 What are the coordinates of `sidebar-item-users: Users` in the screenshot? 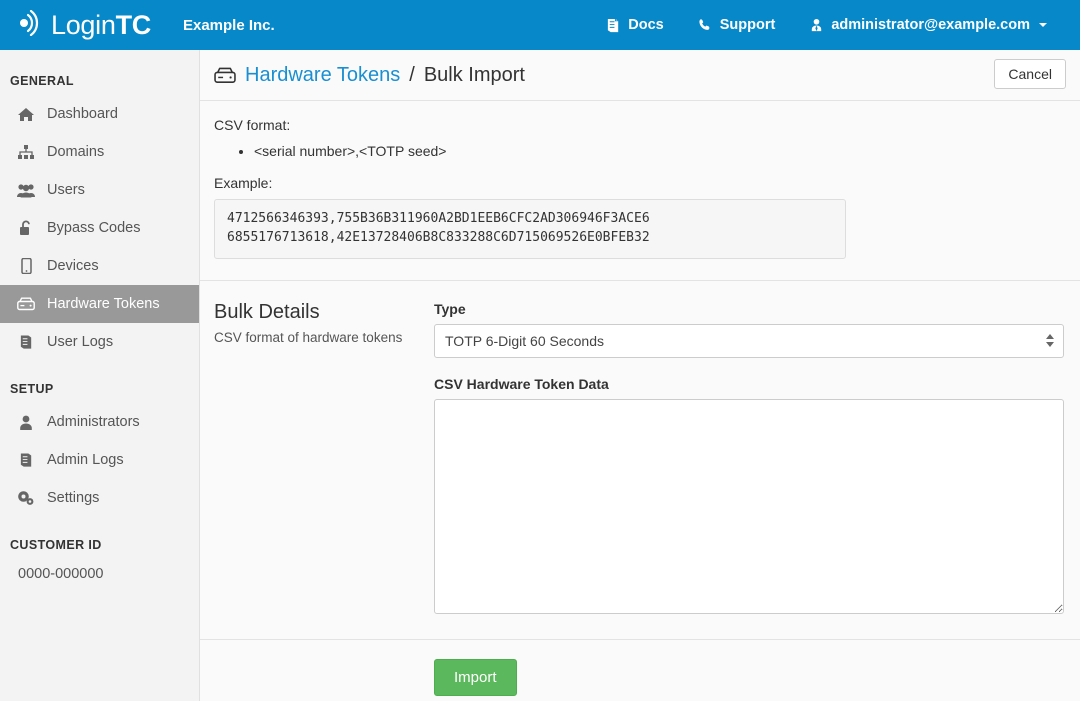 It's located at (99, 190).